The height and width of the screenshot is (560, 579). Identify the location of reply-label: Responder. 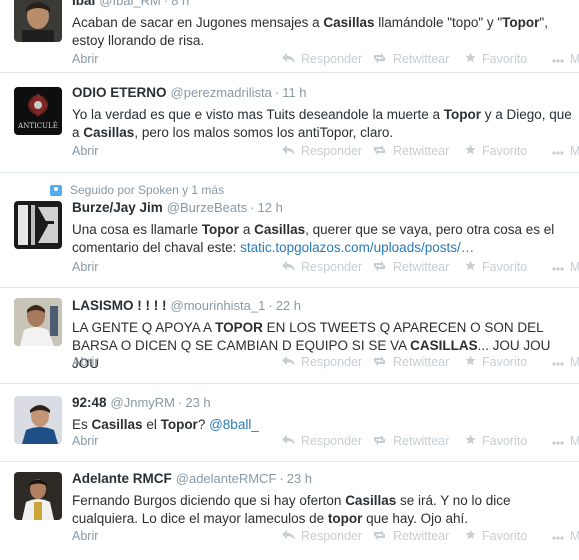
(332, 536).